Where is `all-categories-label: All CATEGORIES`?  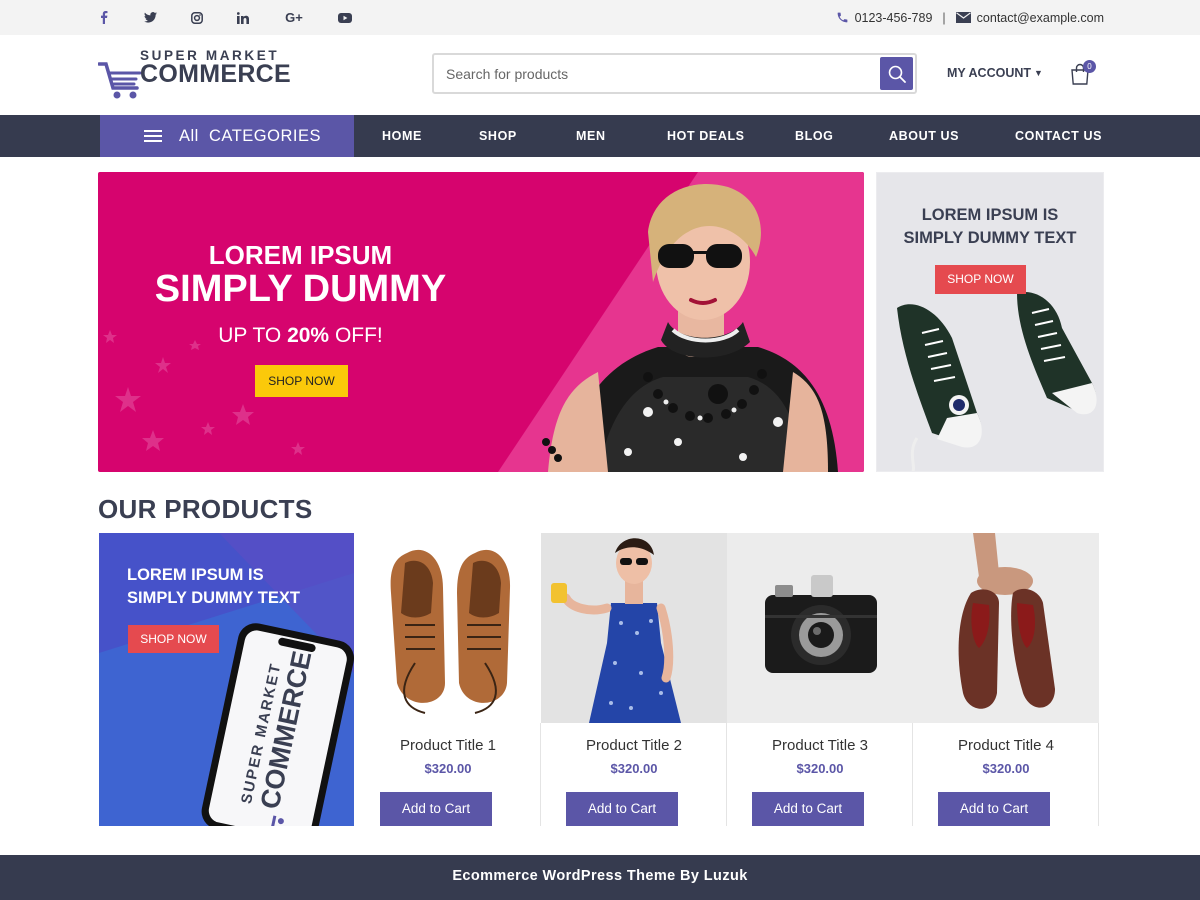 all-categories-label: All CATEGORIES is located at coordinates (250, 135).